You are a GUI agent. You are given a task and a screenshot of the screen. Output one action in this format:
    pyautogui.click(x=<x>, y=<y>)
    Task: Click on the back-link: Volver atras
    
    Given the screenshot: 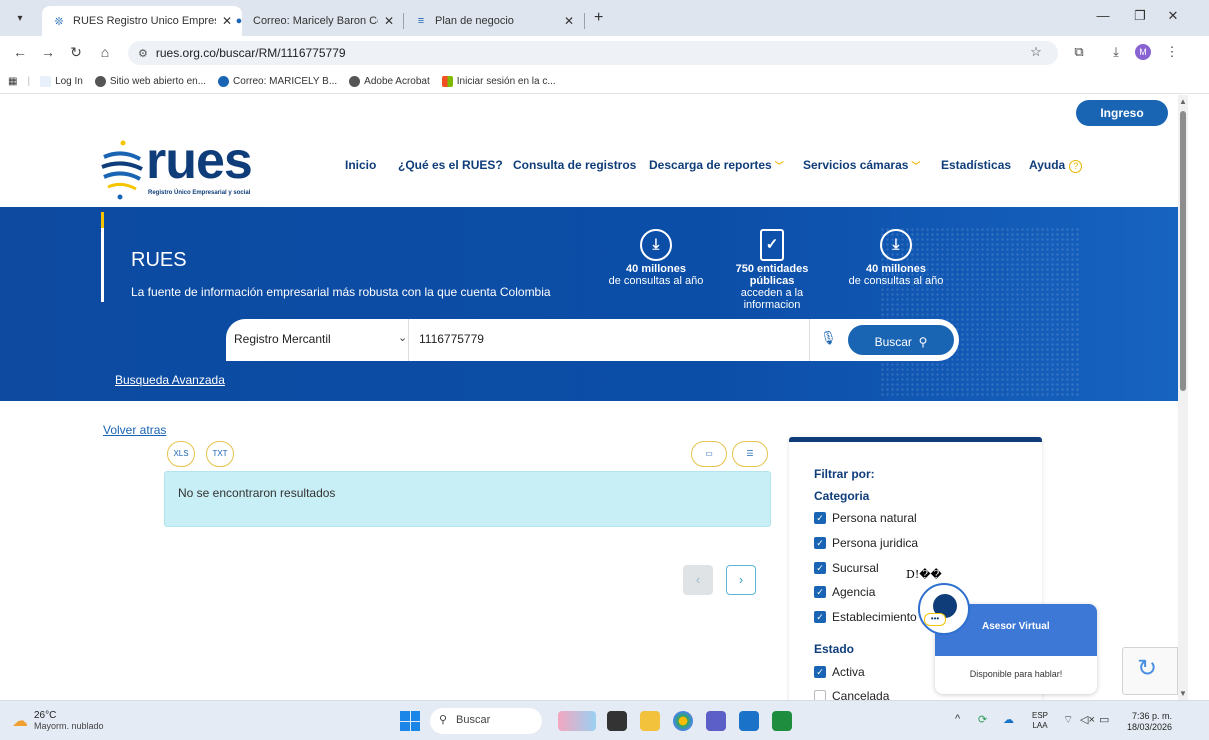 What is the action you would take?
    pyautogui.click(x=134, y=430)
    